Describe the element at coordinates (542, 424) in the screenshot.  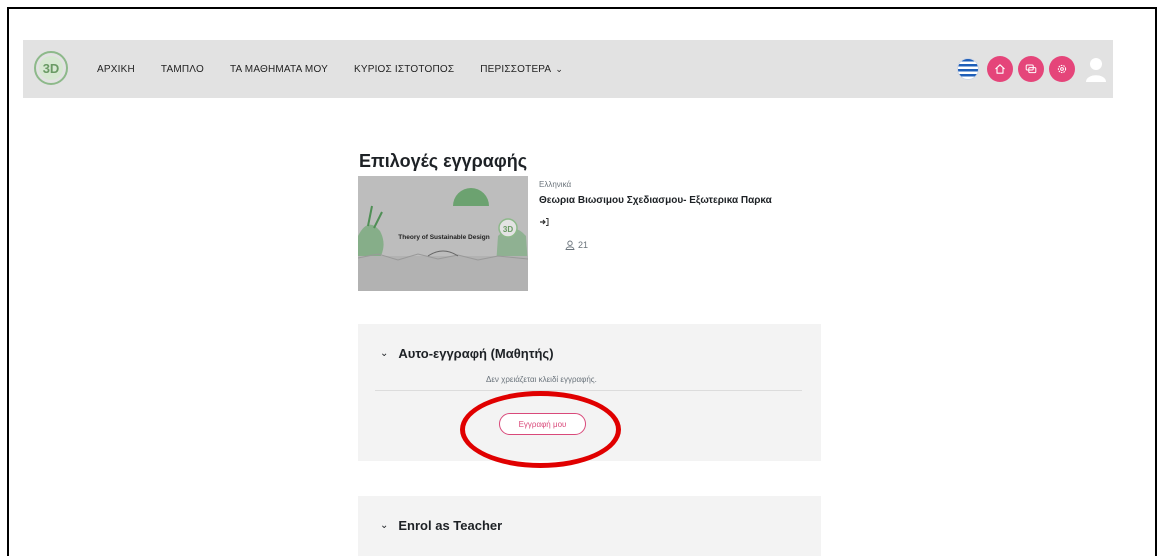
I see `enrol-me-button: Εγγραφή μου` at that location.